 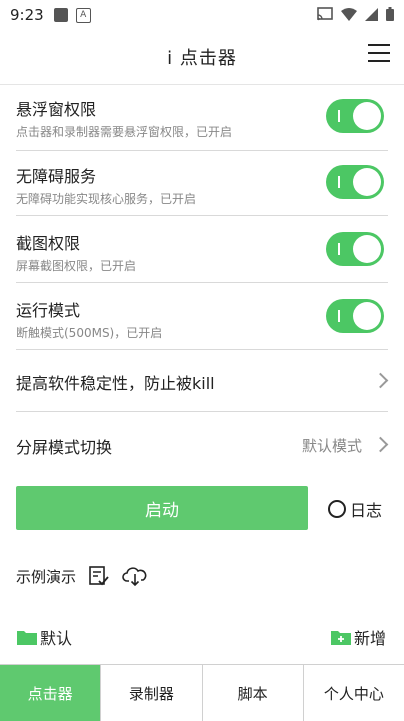 I want to click on folder-add-icon, so click(x=341, y=638).